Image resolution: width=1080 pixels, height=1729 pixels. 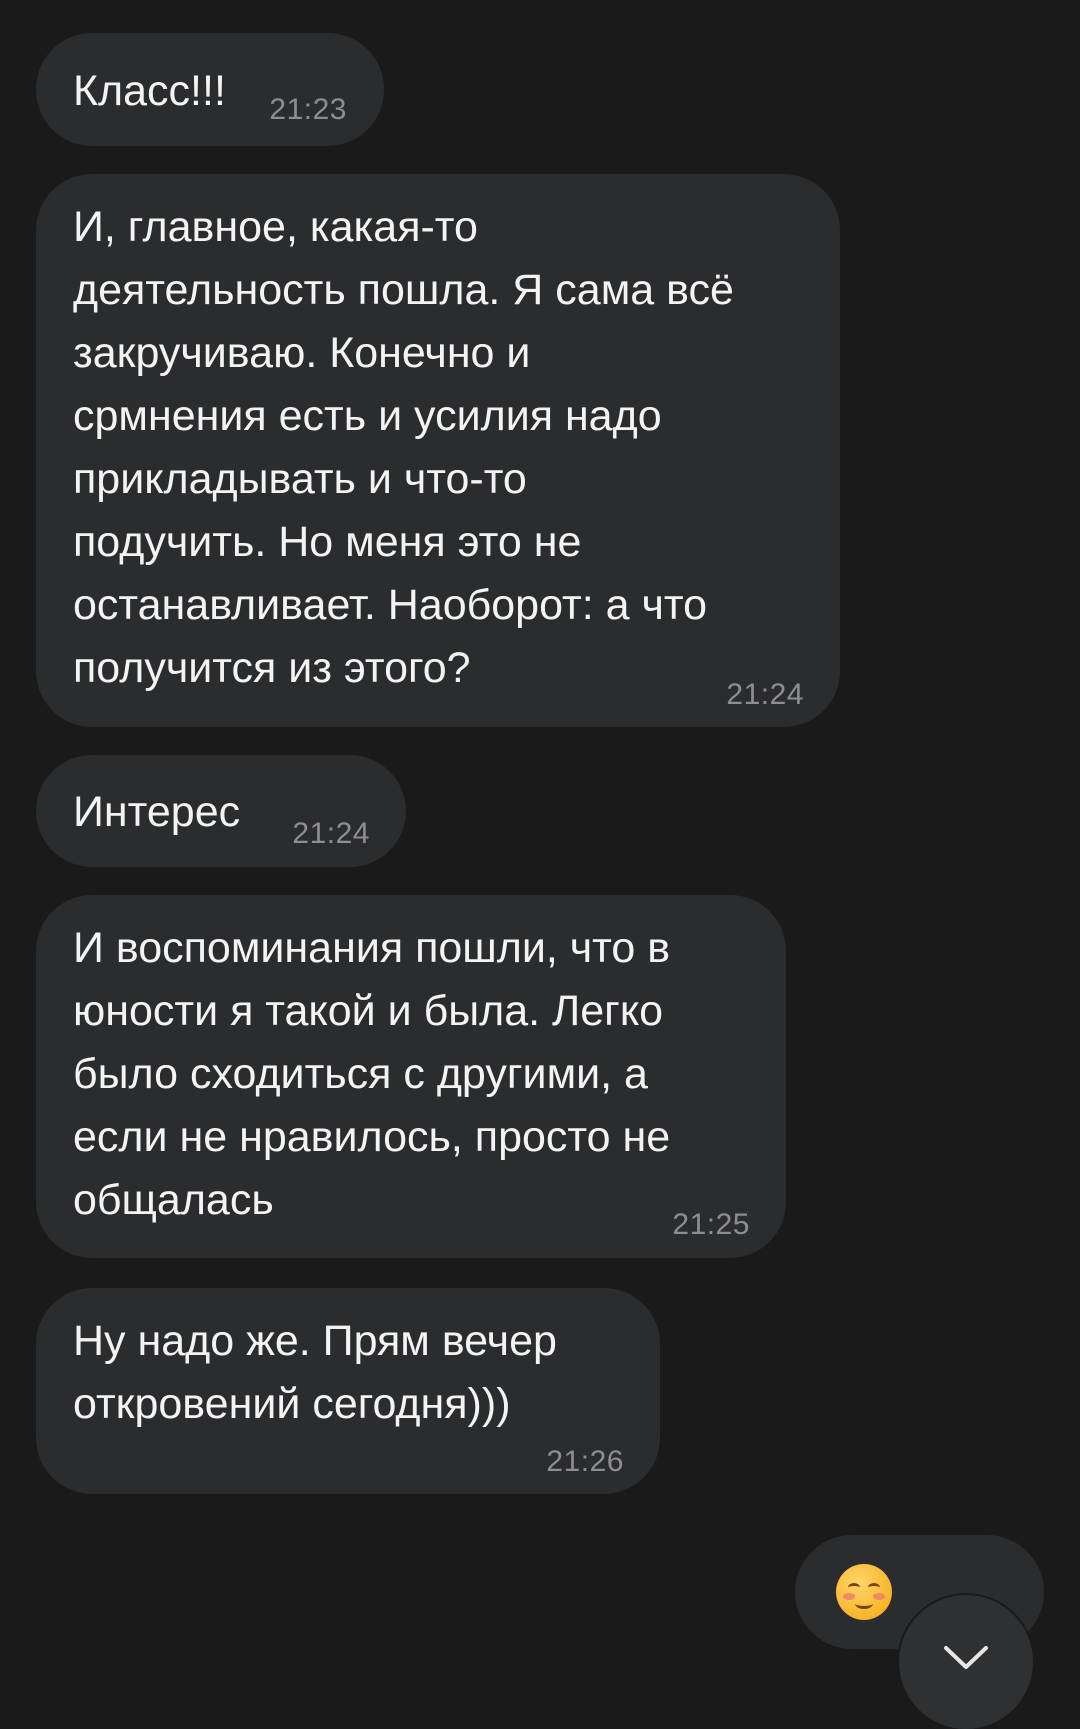 I want to click on message-text: Класс!!!, so click(x=149, y=91).